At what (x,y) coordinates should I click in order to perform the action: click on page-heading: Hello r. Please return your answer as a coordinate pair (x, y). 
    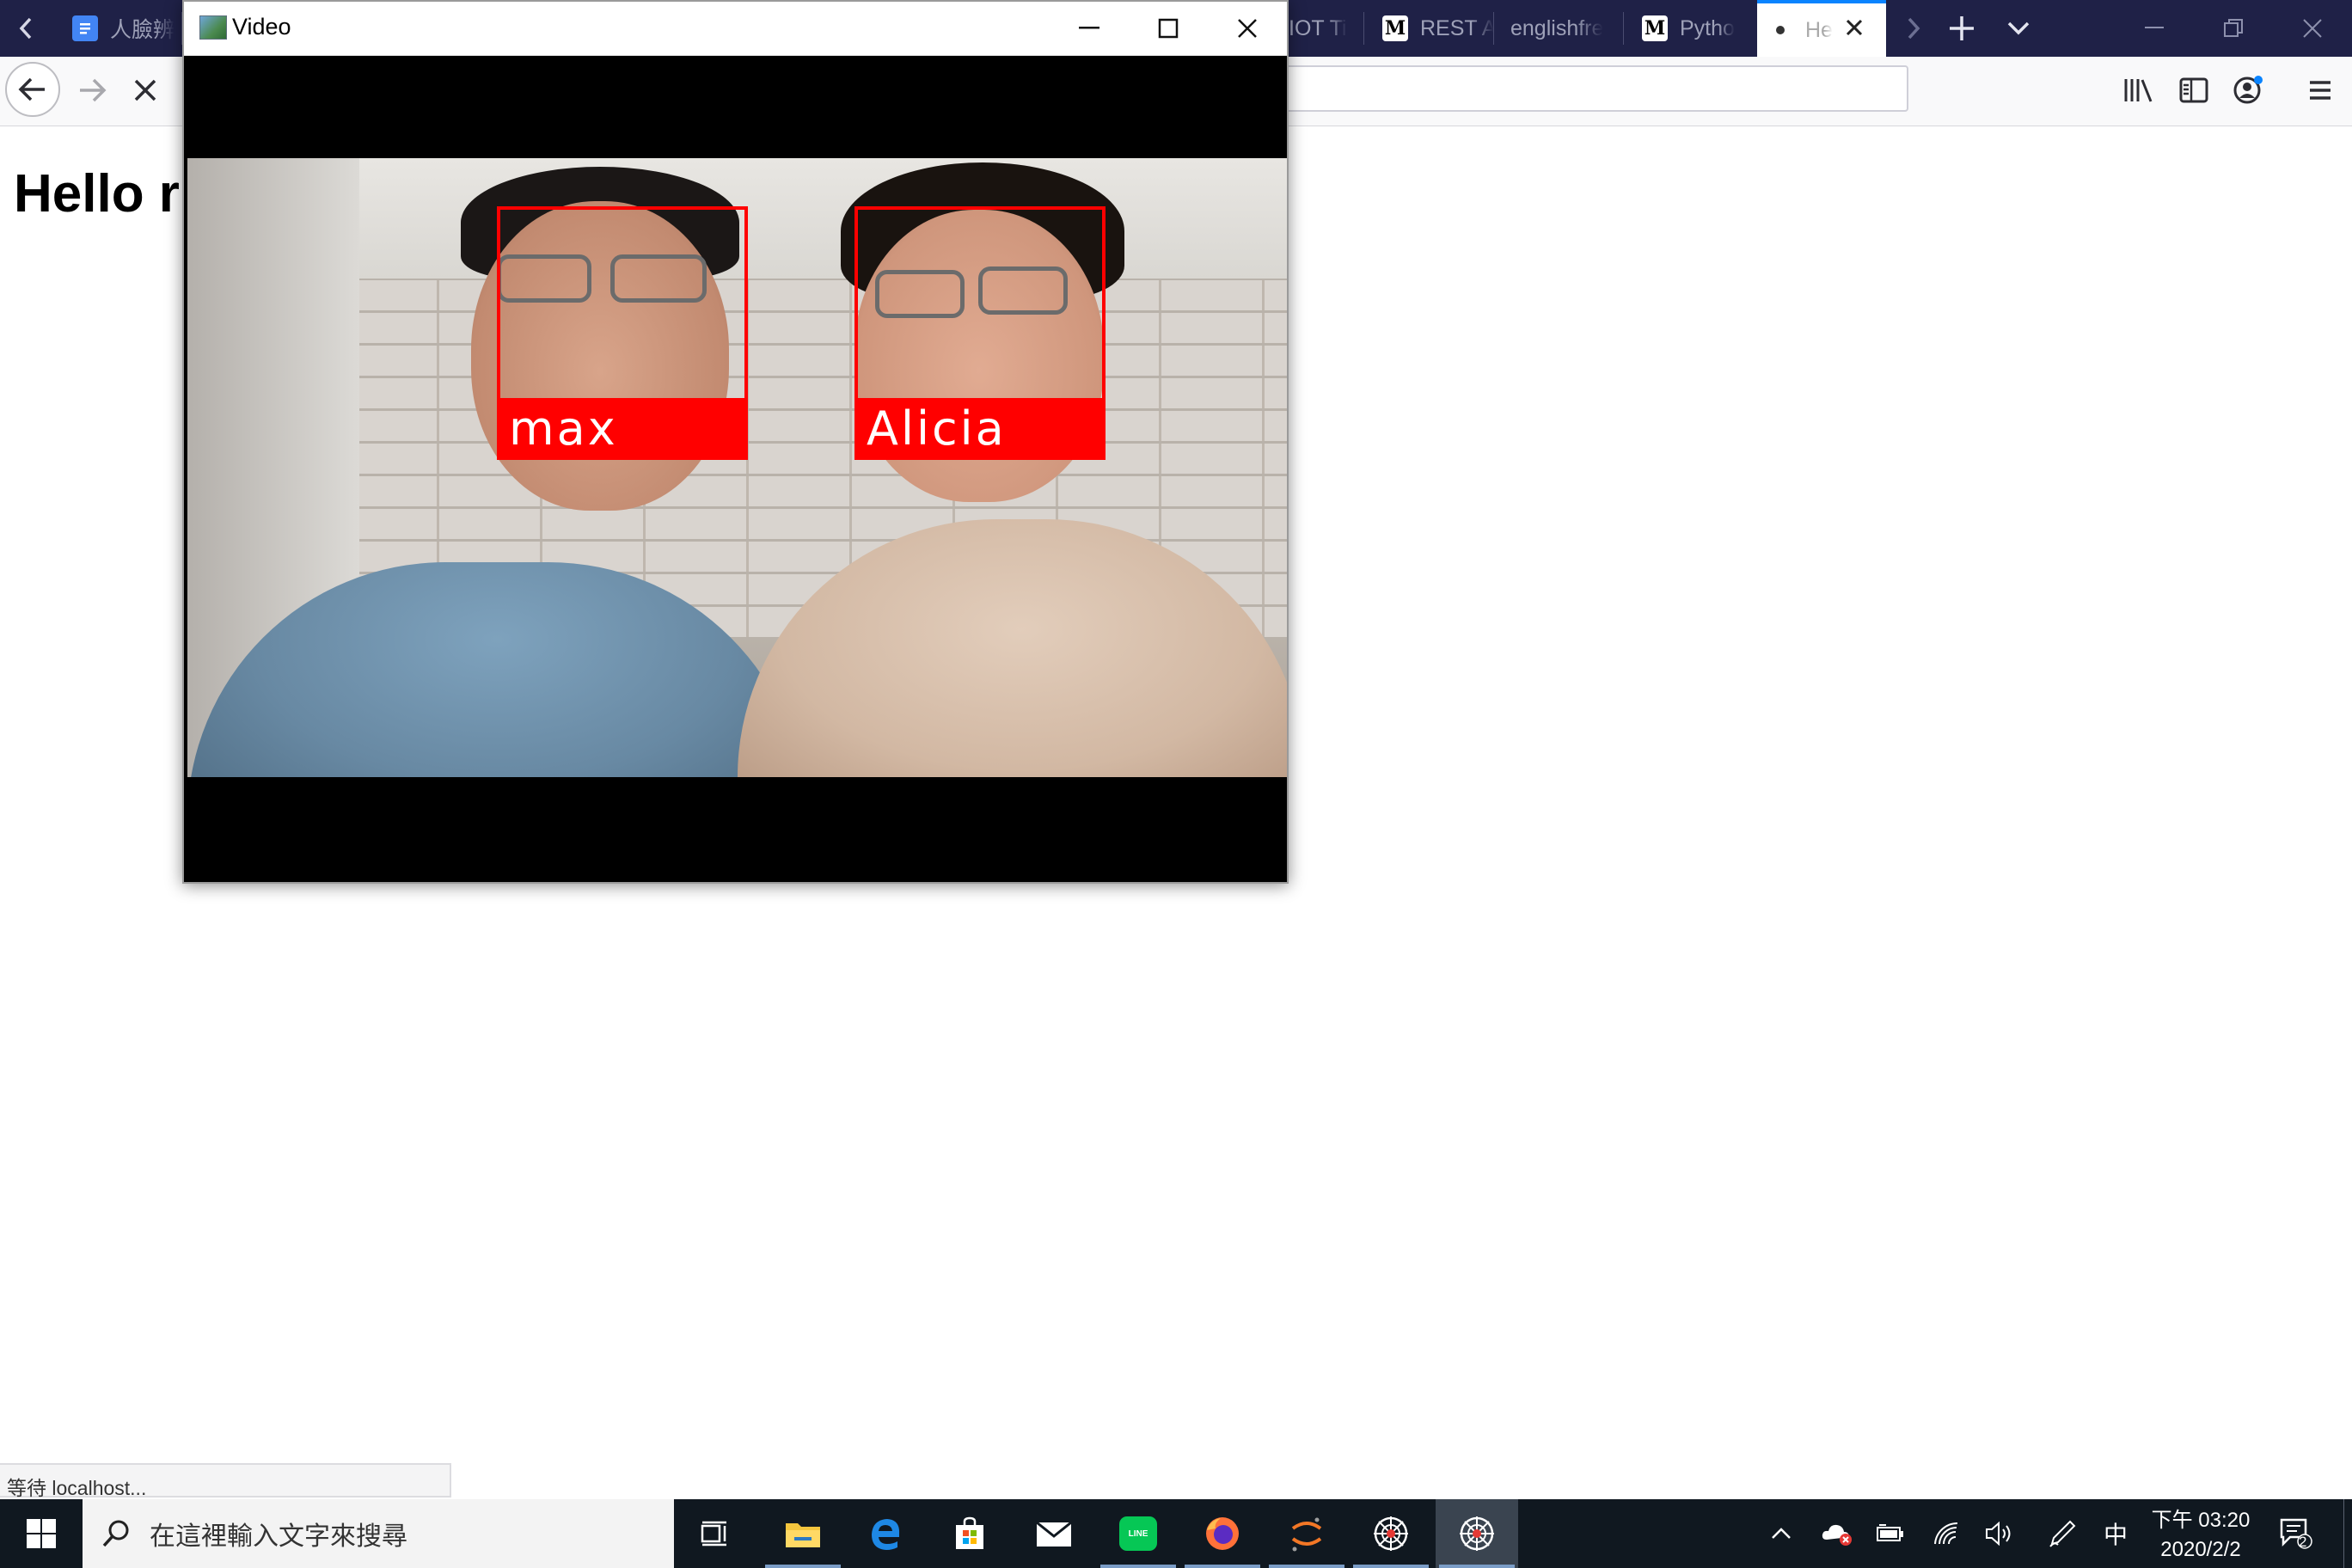
    Looking at the image, I should click on (97, 194).